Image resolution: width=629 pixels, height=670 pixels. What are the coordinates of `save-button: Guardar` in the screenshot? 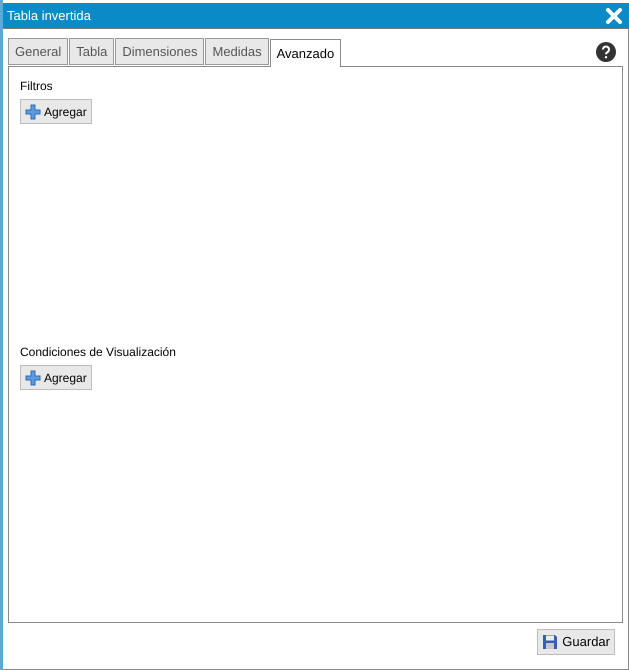 It's located at (576, 642).